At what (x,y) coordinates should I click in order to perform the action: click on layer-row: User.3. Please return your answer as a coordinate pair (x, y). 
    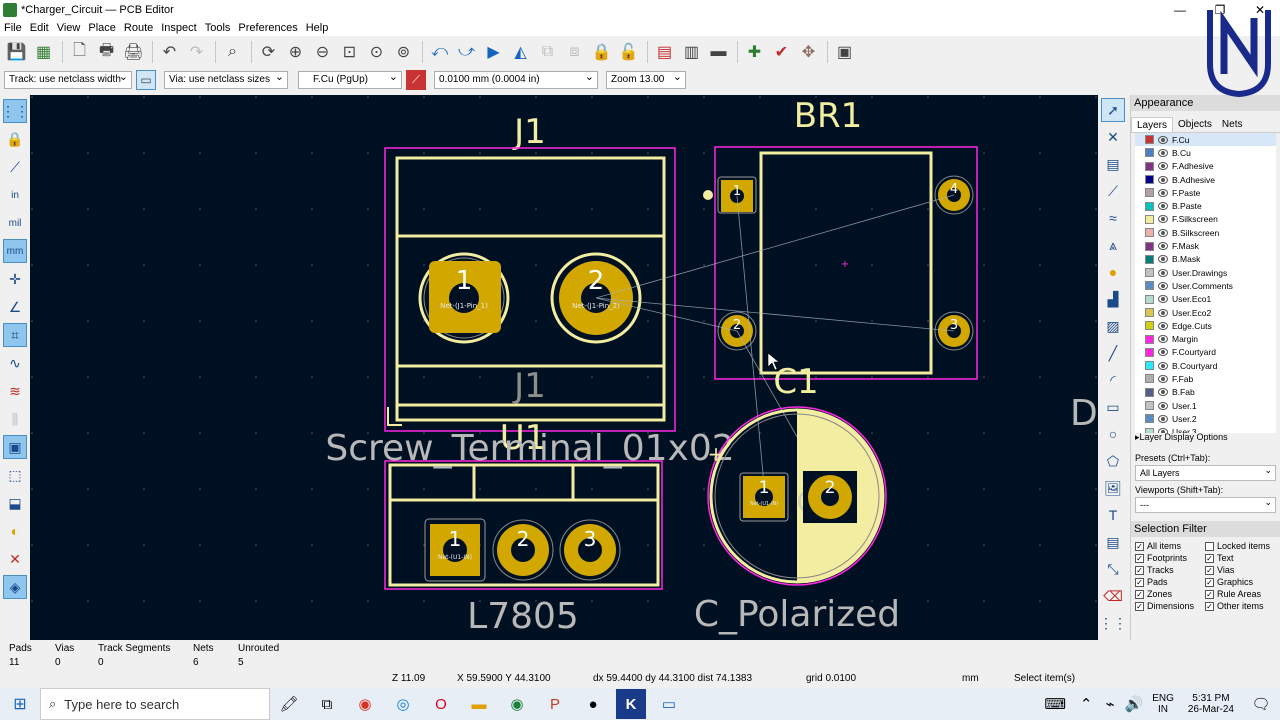
    Looking at the image, I should click on (1205, 429).